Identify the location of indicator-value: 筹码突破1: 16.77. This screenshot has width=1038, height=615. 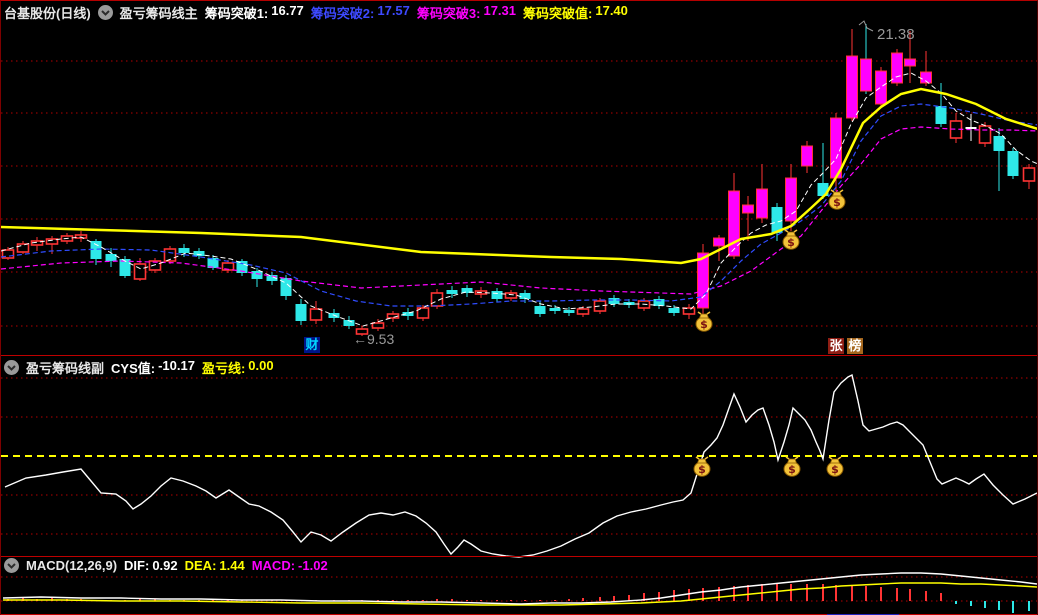
(254, 12).